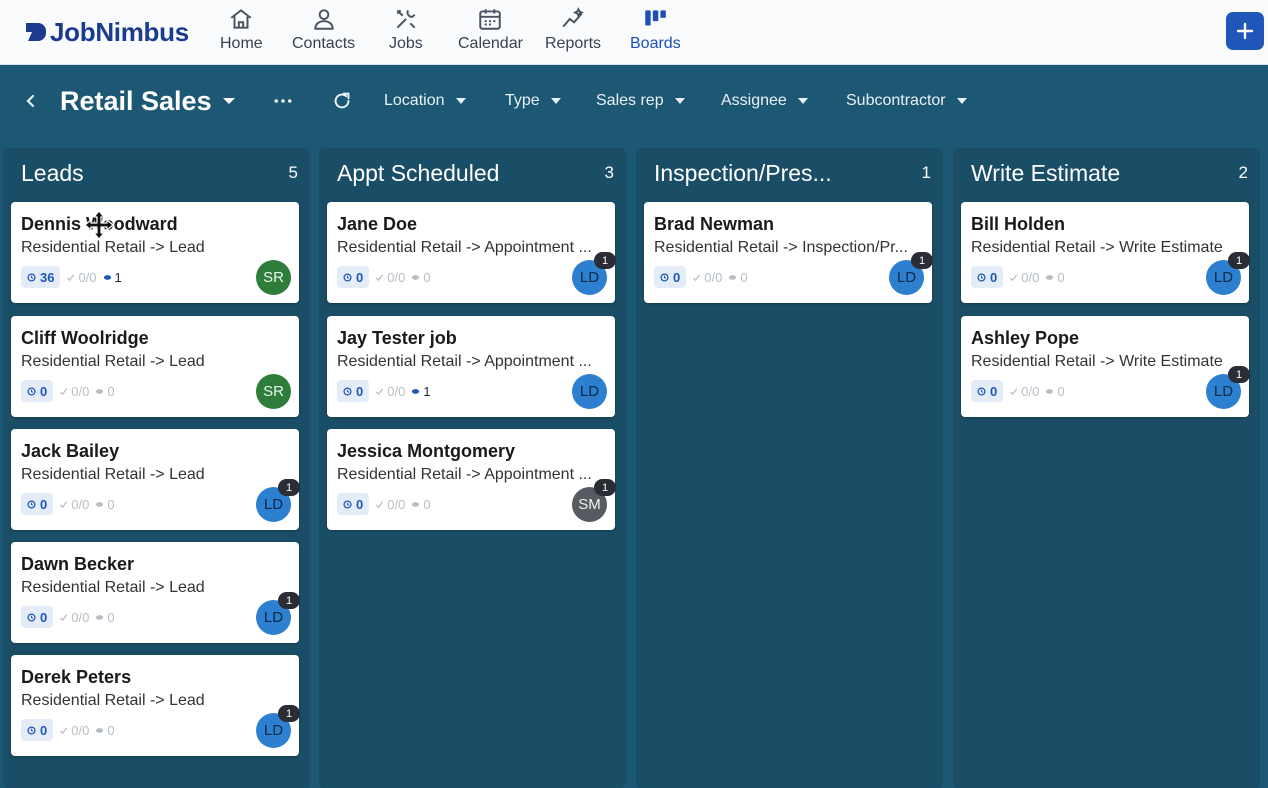  What do you see at coordinates (47, 277) in the screenshot?
I see `days-in-status-value: 36` at bounding box center [47, 277].